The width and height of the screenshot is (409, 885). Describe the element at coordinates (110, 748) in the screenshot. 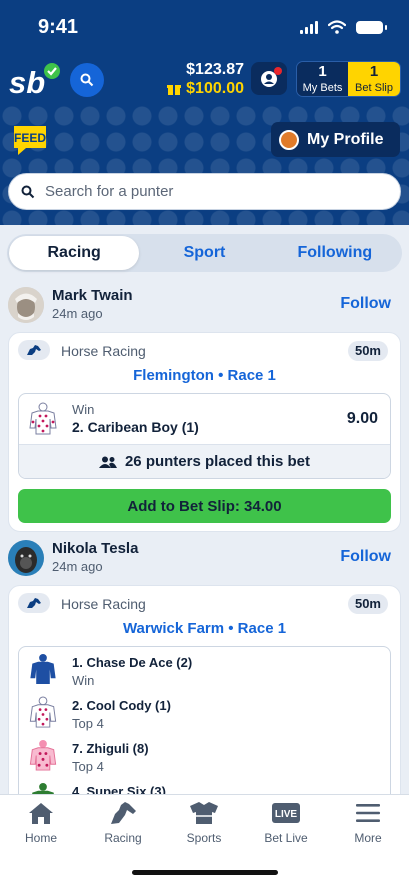

I see `runner-name: 7. Zhiguli (8)` at that location.